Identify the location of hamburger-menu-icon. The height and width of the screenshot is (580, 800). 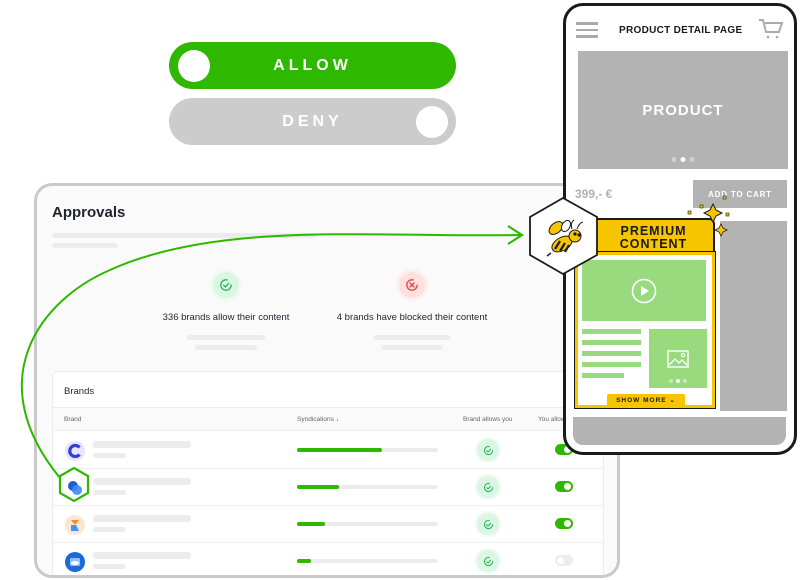
(587, 30).